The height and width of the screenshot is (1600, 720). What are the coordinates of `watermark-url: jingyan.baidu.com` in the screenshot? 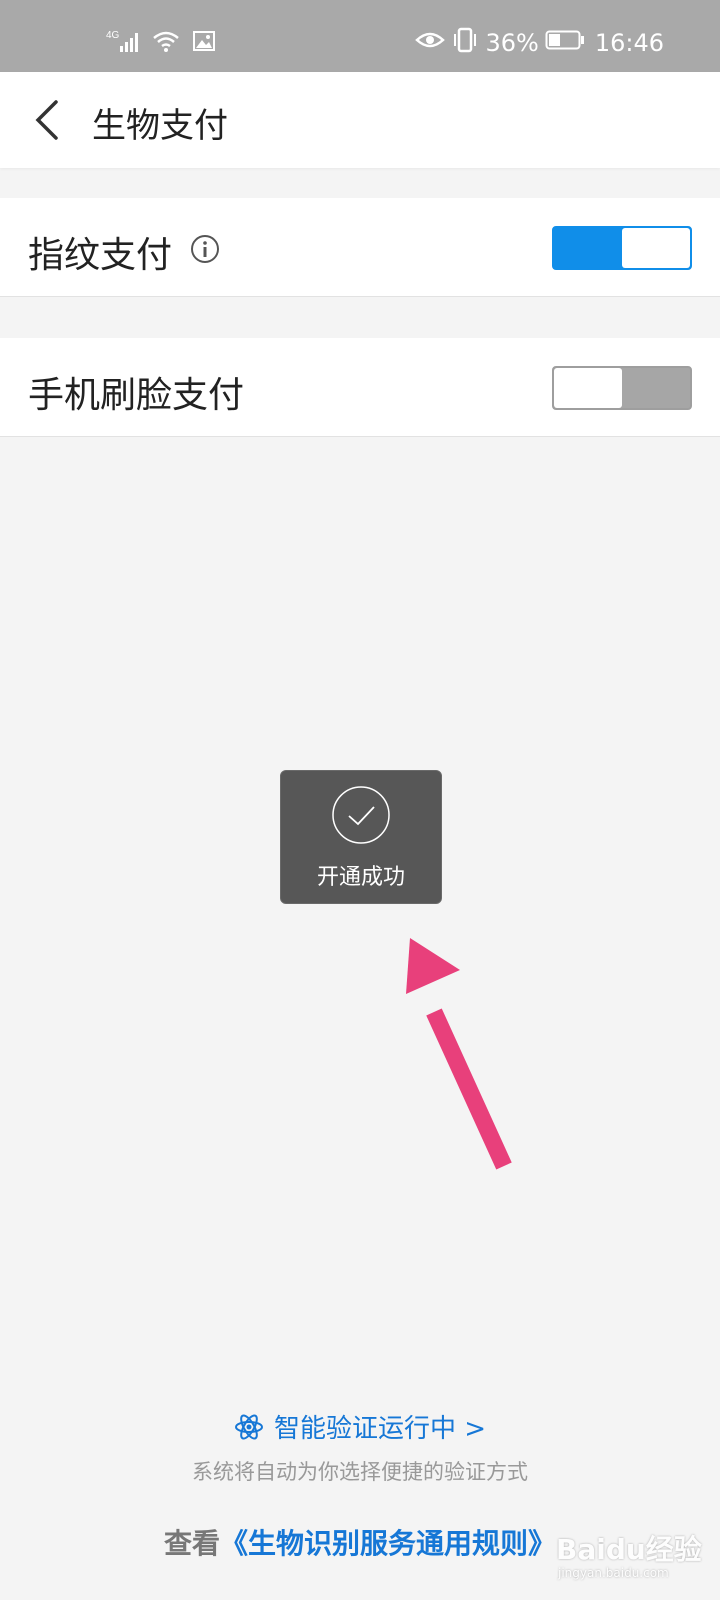 It's located at (613, 1573).